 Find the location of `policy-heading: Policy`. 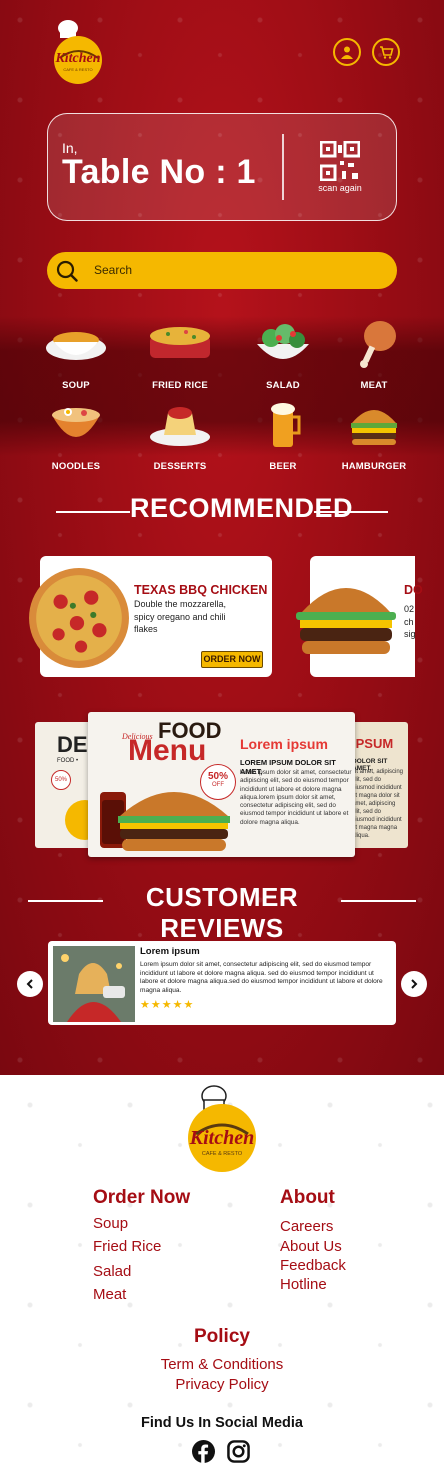

policy-heading: Policy is located at coordinates (222, 1336).